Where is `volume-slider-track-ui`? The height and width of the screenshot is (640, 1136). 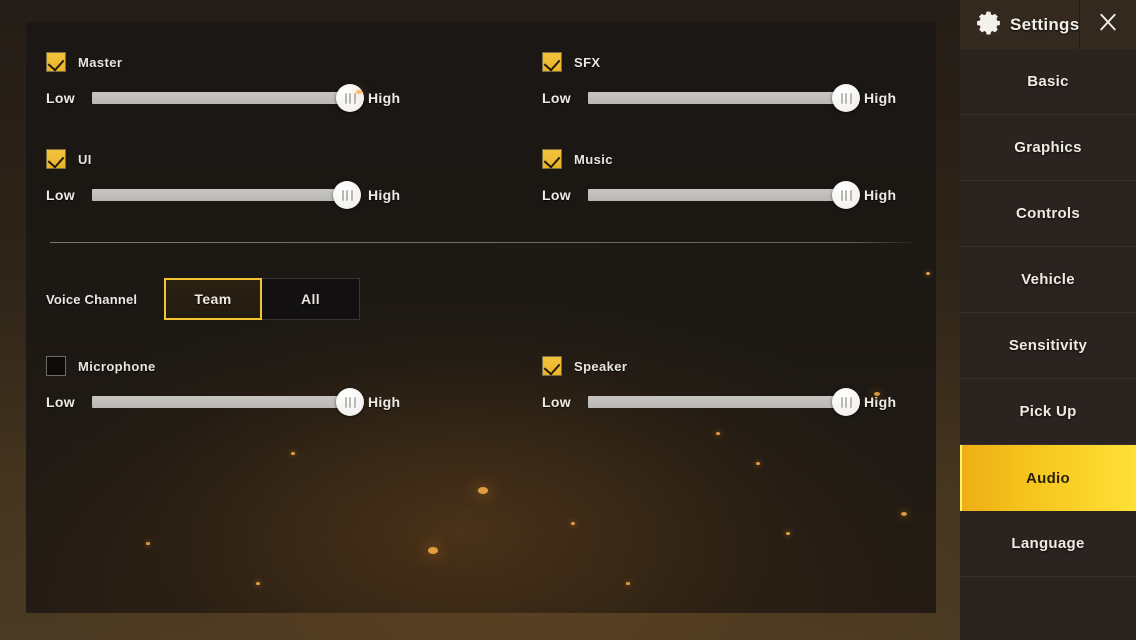
volume-slider-track-ui is located at coordinates (227, 195).